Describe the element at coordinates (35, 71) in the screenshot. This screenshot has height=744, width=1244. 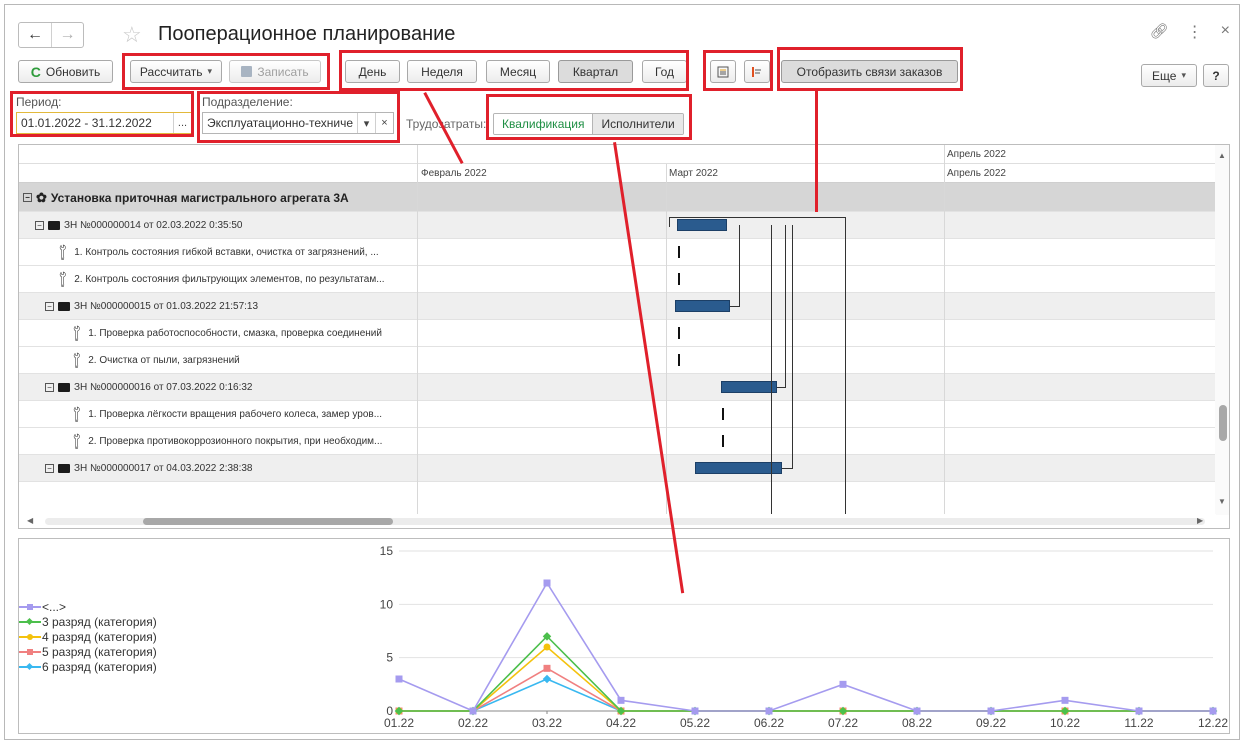
I see `refresh-icon: C` at that location.